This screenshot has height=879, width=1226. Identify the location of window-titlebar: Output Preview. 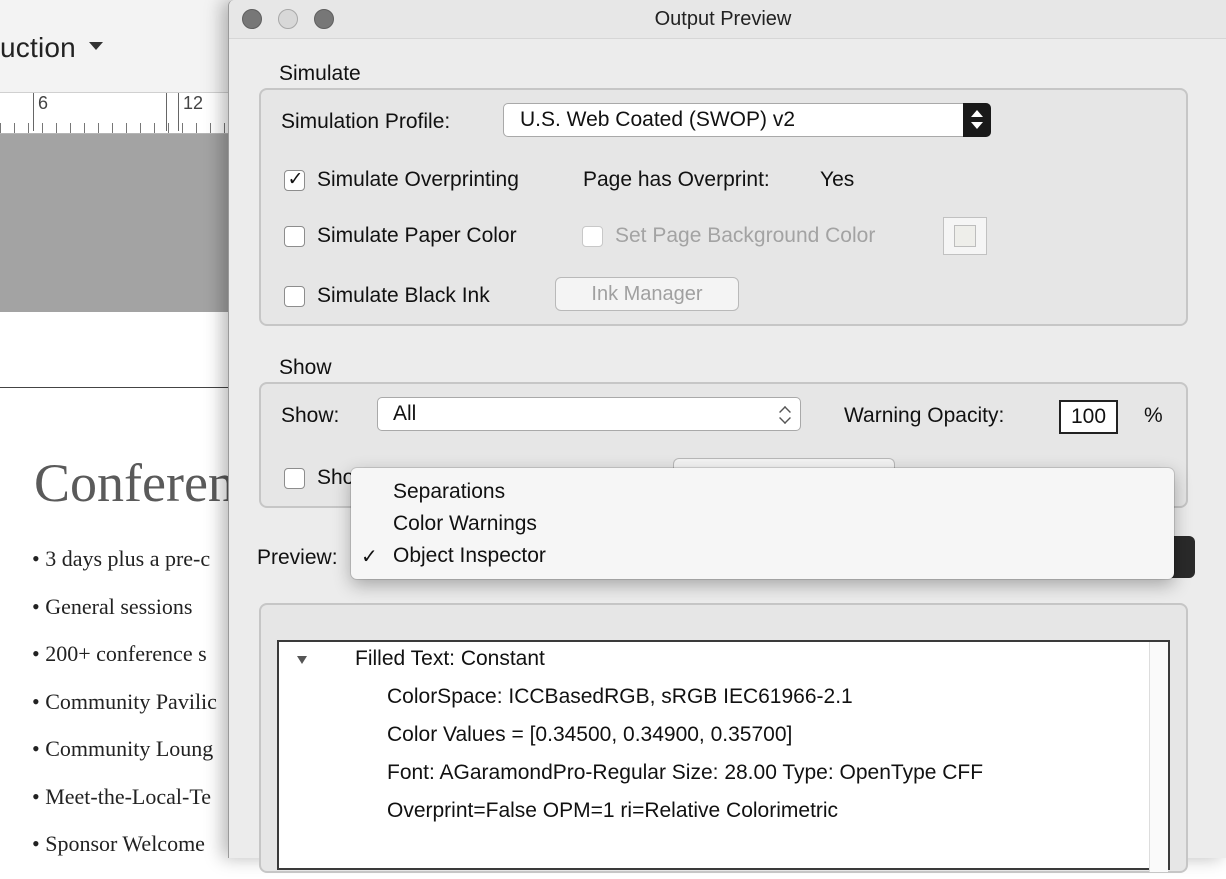
(727, 19).